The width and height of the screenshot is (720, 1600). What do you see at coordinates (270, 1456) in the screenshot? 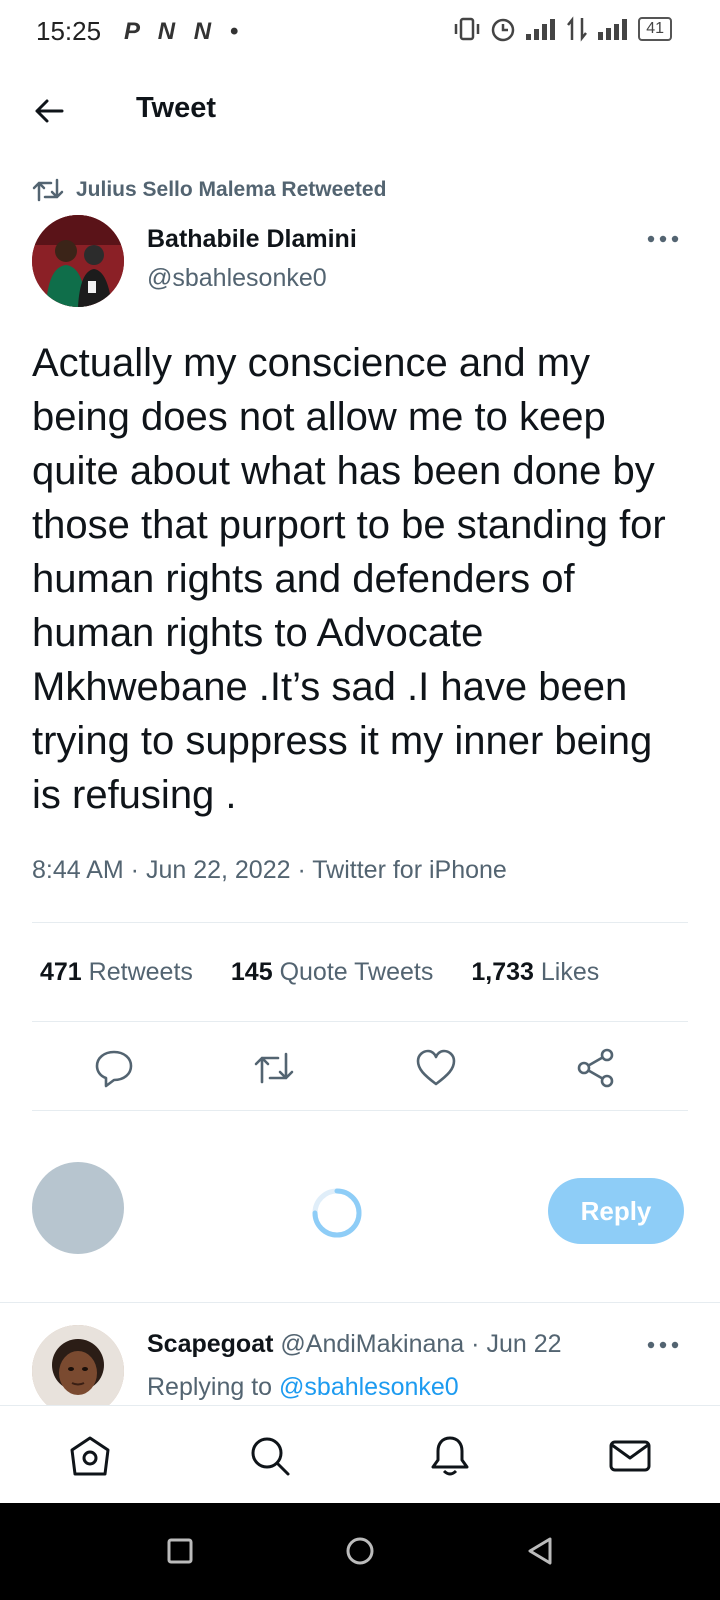
I see `search-icon` at bounding box center [270, 1456].